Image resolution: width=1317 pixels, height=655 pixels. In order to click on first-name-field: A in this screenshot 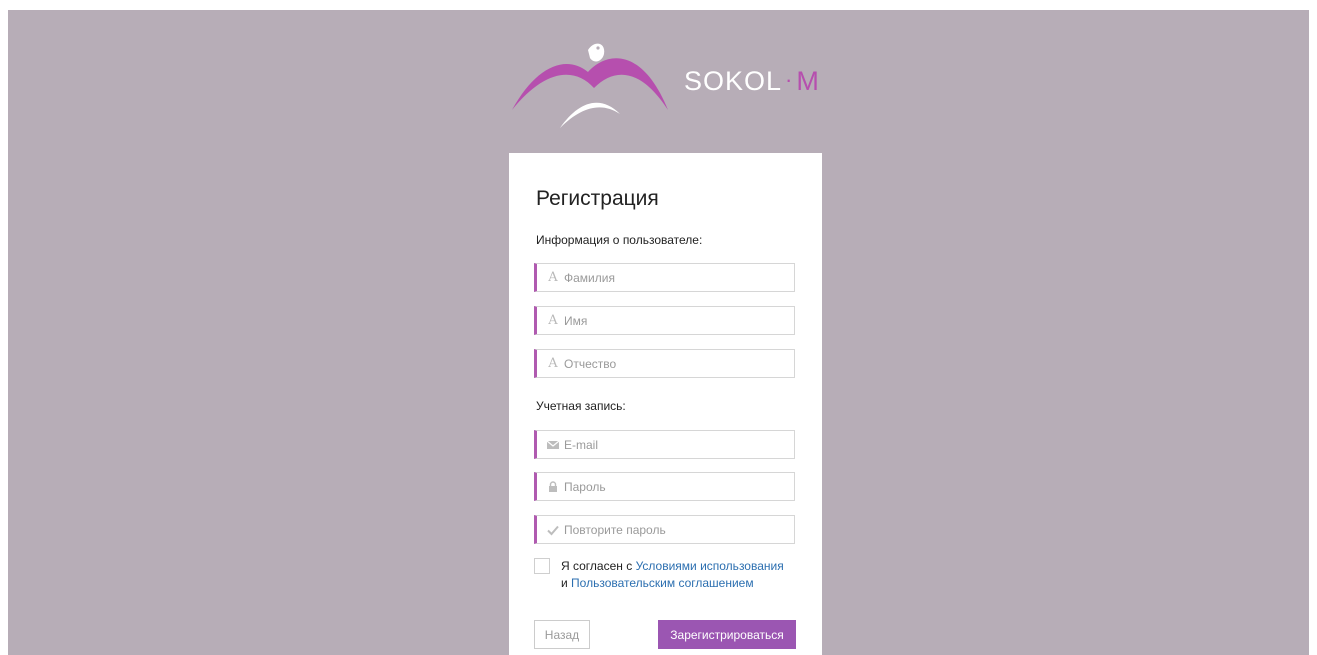, I will do `click(664, 320)`.